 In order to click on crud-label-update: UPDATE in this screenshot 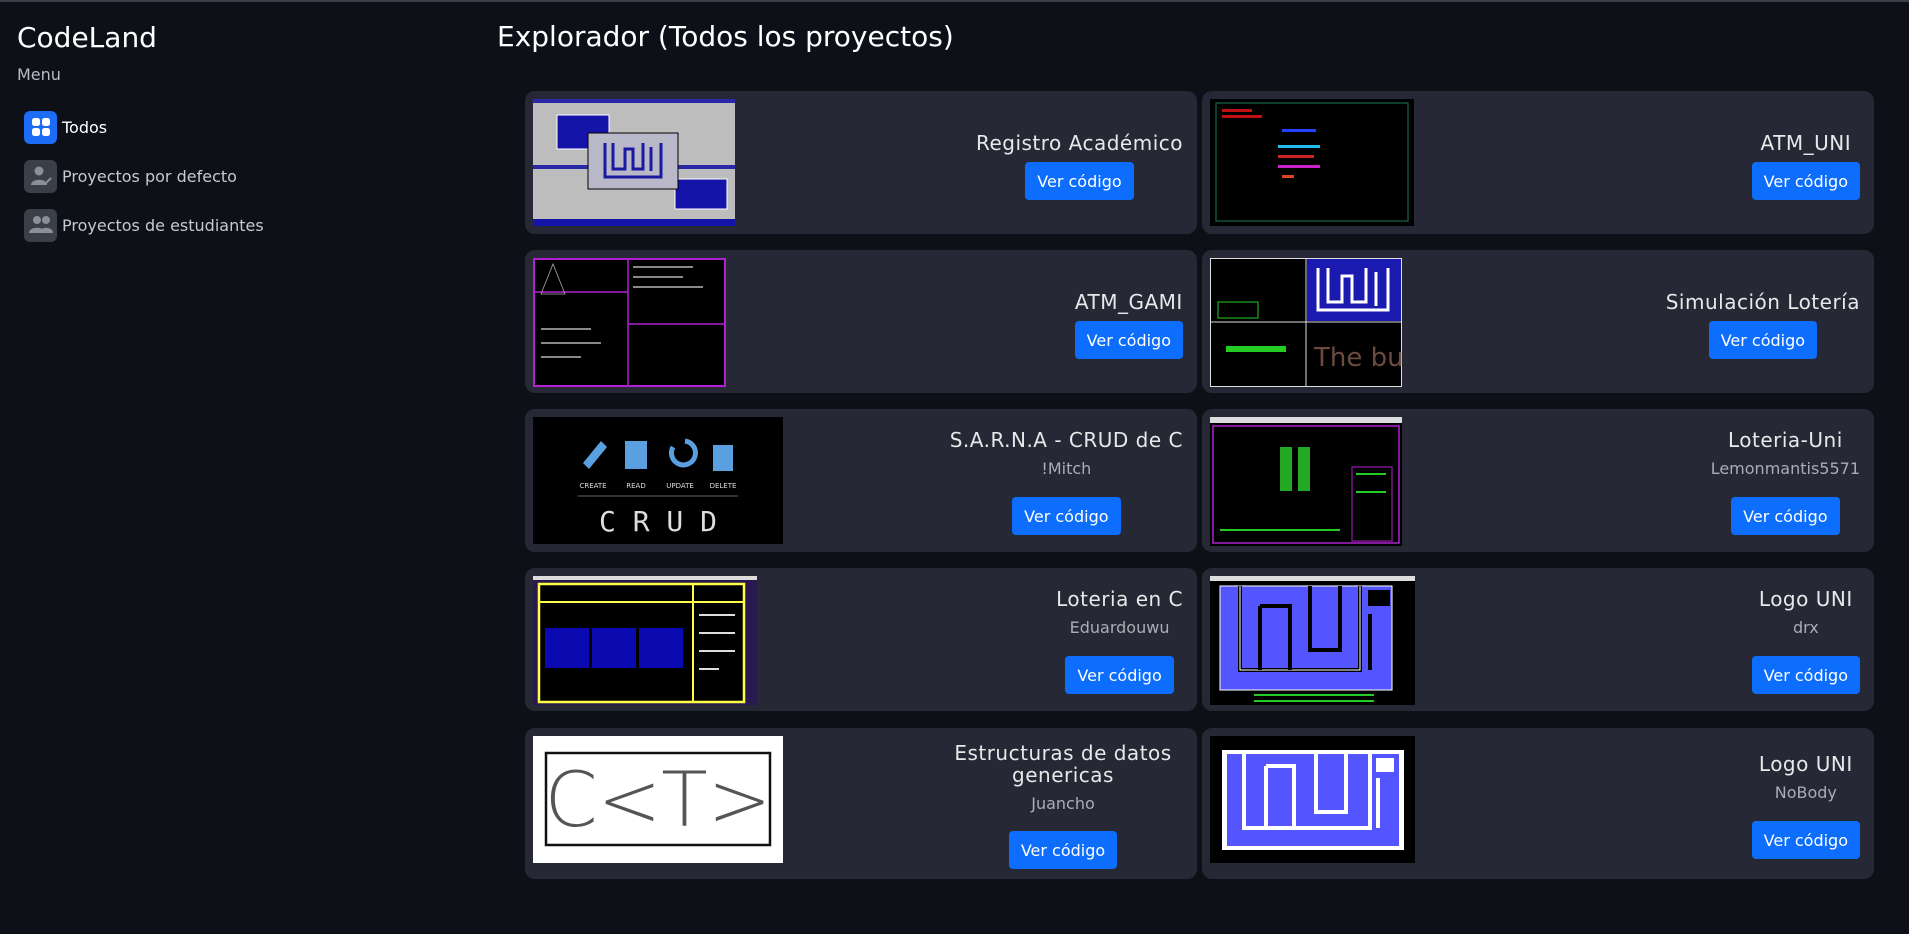, I will do `click(680, 486)`.